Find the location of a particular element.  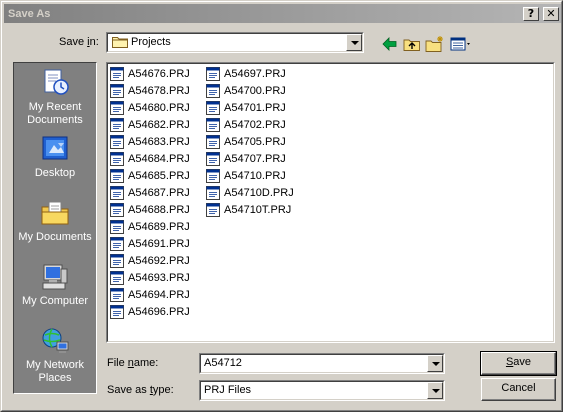

file-item: A54710.PRJ is located at coordinates (246, 175).